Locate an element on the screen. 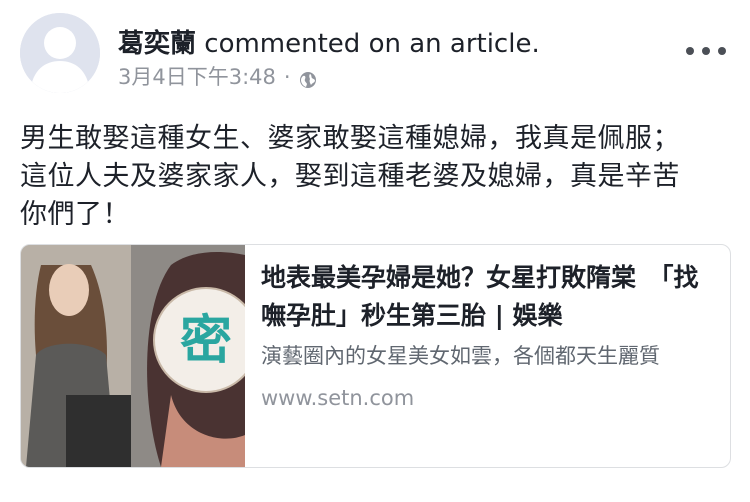 This screenshot has height=502, width=750. globe-icon is located at coordinates (308, 78).